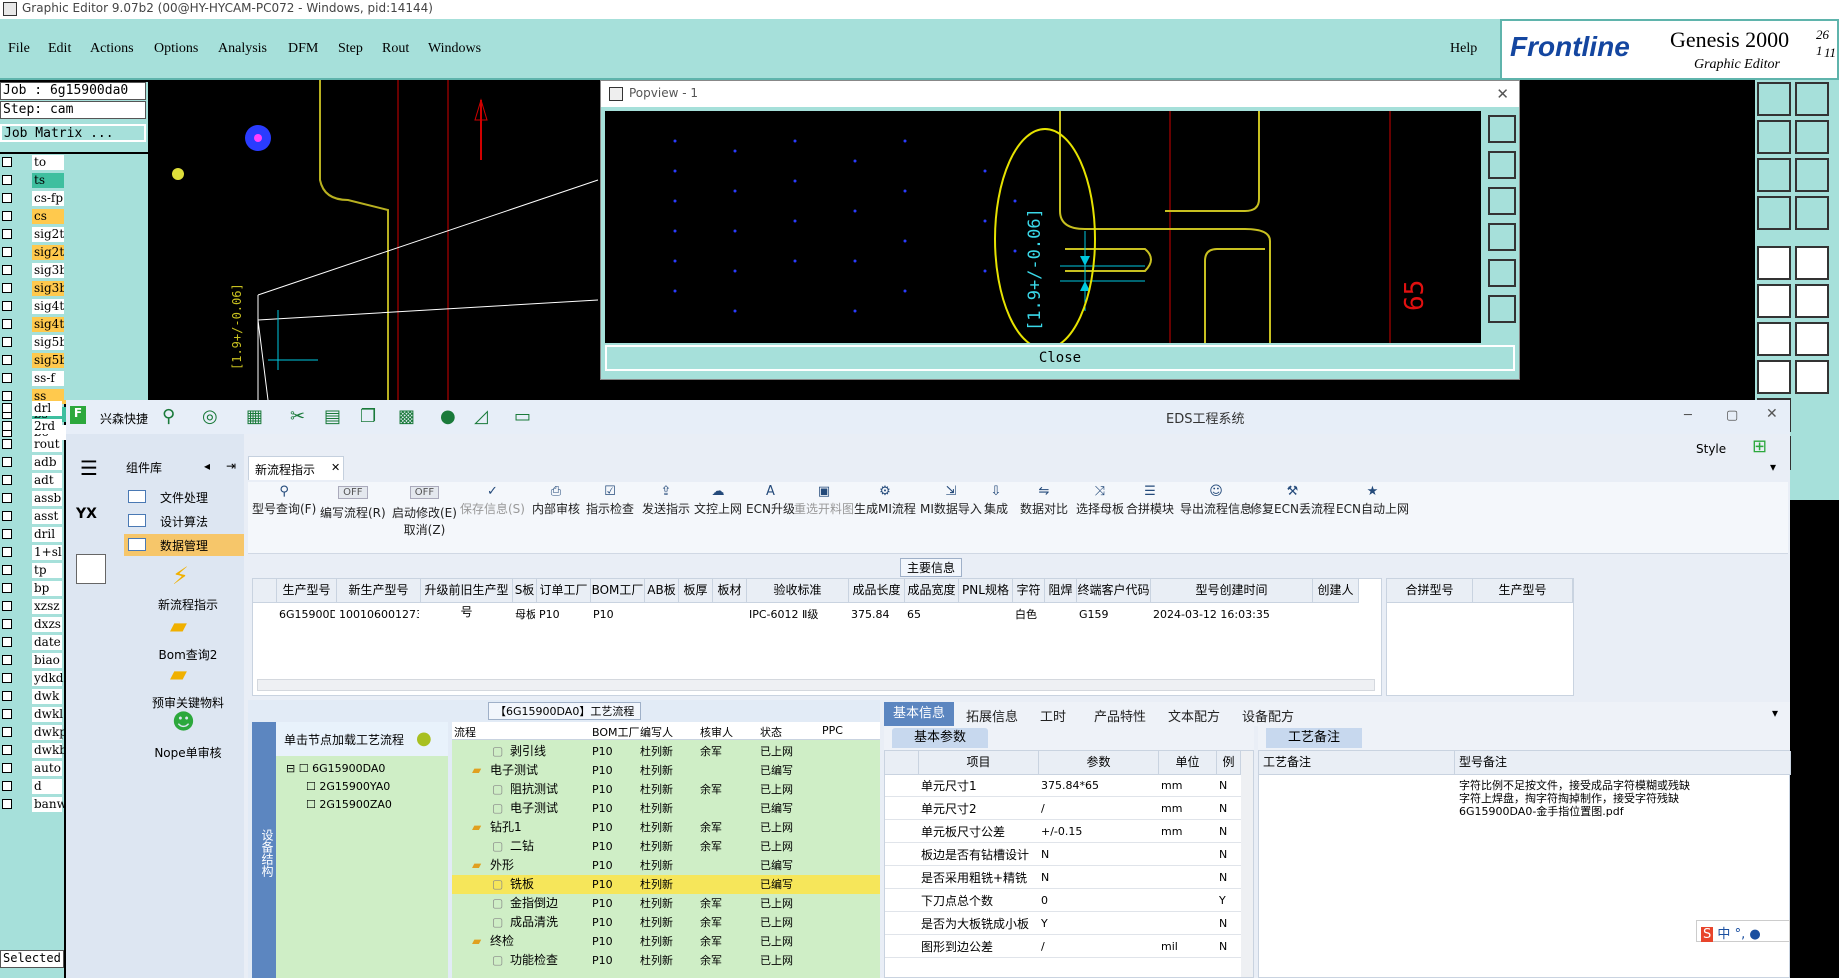 The image size is (1839, 978). I want to click on params-scrollbar, so click(1247, 864).